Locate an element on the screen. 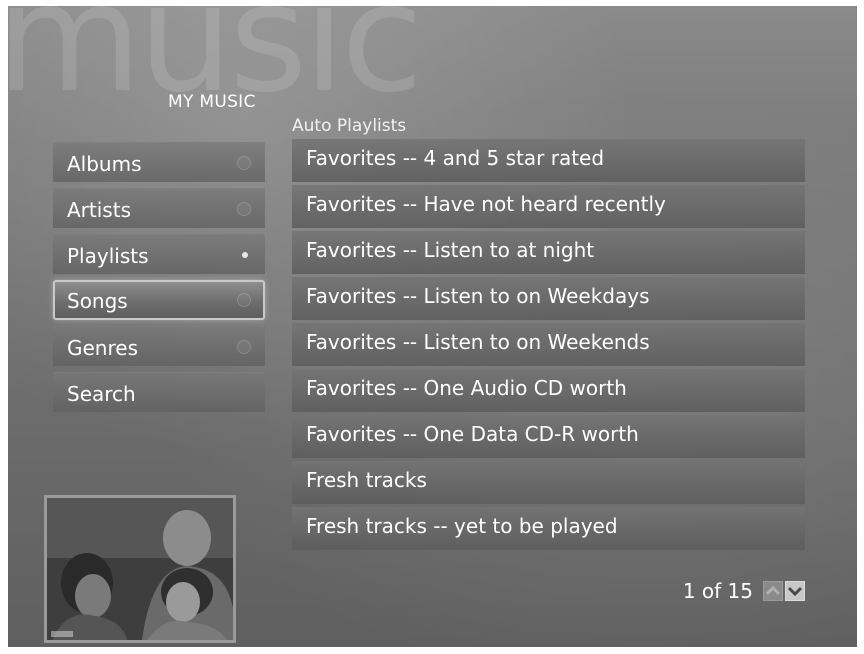  list-item-label: Favorites -- One Audio CD worth is located at coordinates (466, 388).